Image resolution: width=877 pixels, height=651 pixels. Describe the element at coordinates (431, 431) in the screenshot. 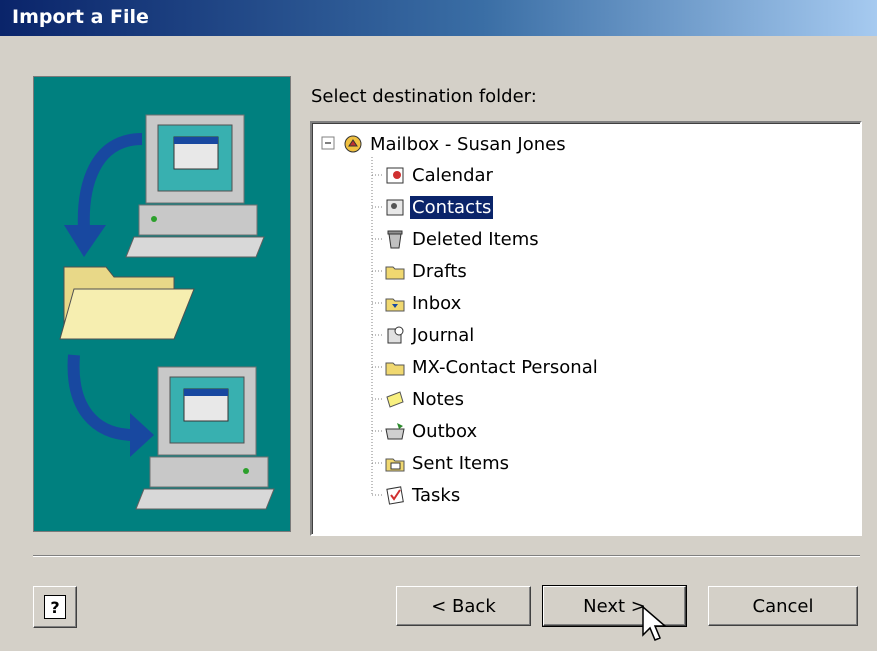

I see `folder-outbox: Outbox` at that location.